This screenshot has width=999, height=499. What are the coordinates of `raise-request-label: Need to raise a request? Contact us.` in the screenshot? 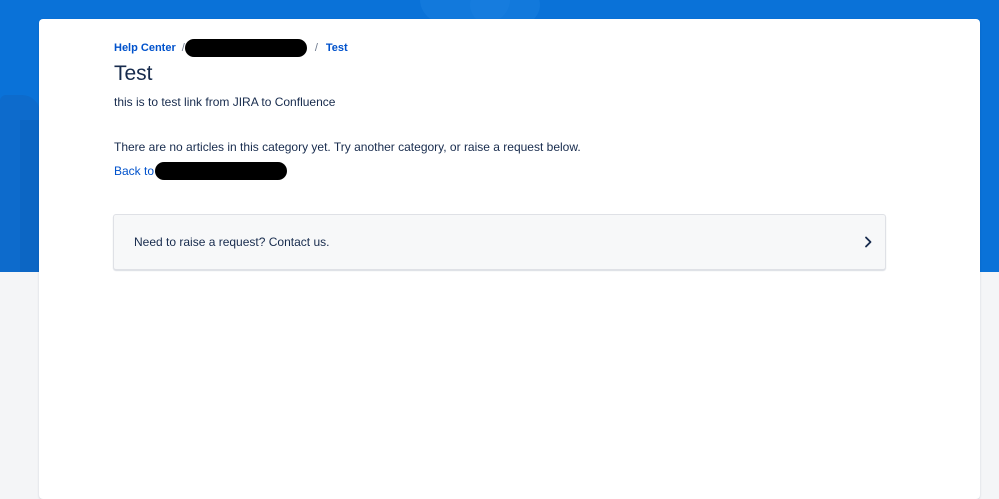 It's located at (232, 242).